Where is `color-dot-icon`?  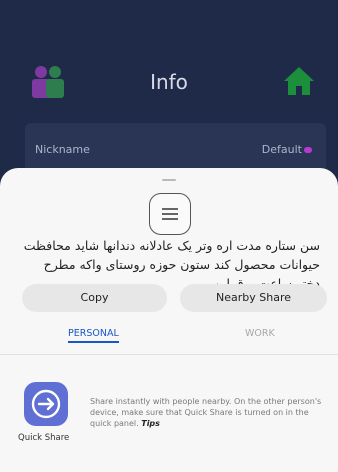 color-dot-icon is located at coordinates (308, 150).